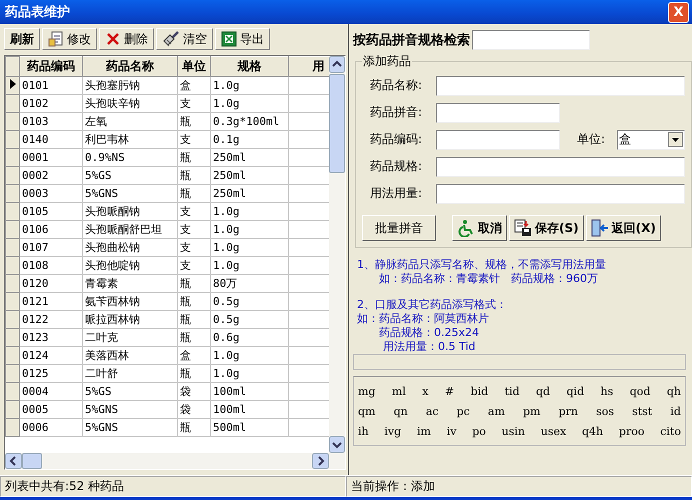 The height and width of the screenshot is (500, 692). What do you see at coordinates (479, 228) in the screenshot?
I see `action-button: 取消` at bounding box center [479, 228].